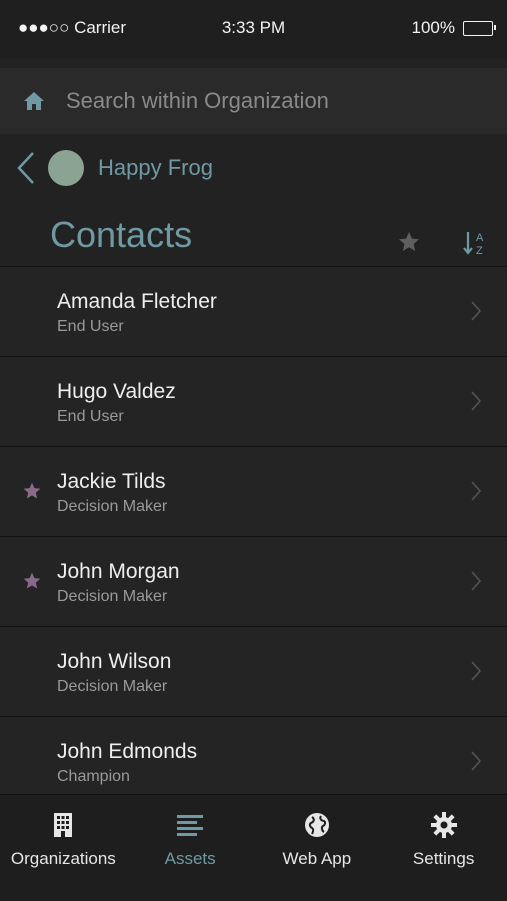 This screenshot has height=901, width=507. I want to click on list-icon, so click(190, 825).